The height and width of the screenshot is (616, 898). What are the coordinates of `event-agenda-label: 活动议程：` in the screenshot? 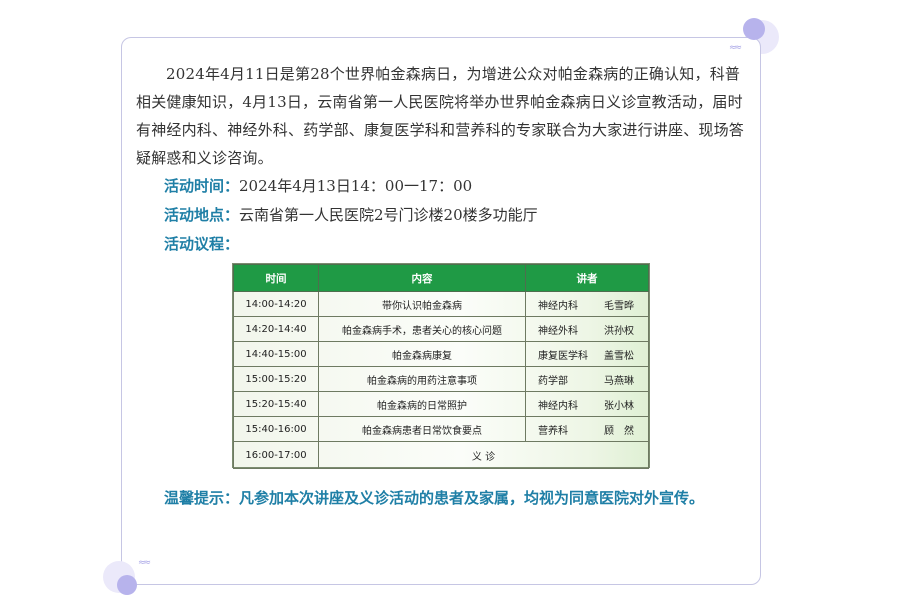 It's located at (202, 244).